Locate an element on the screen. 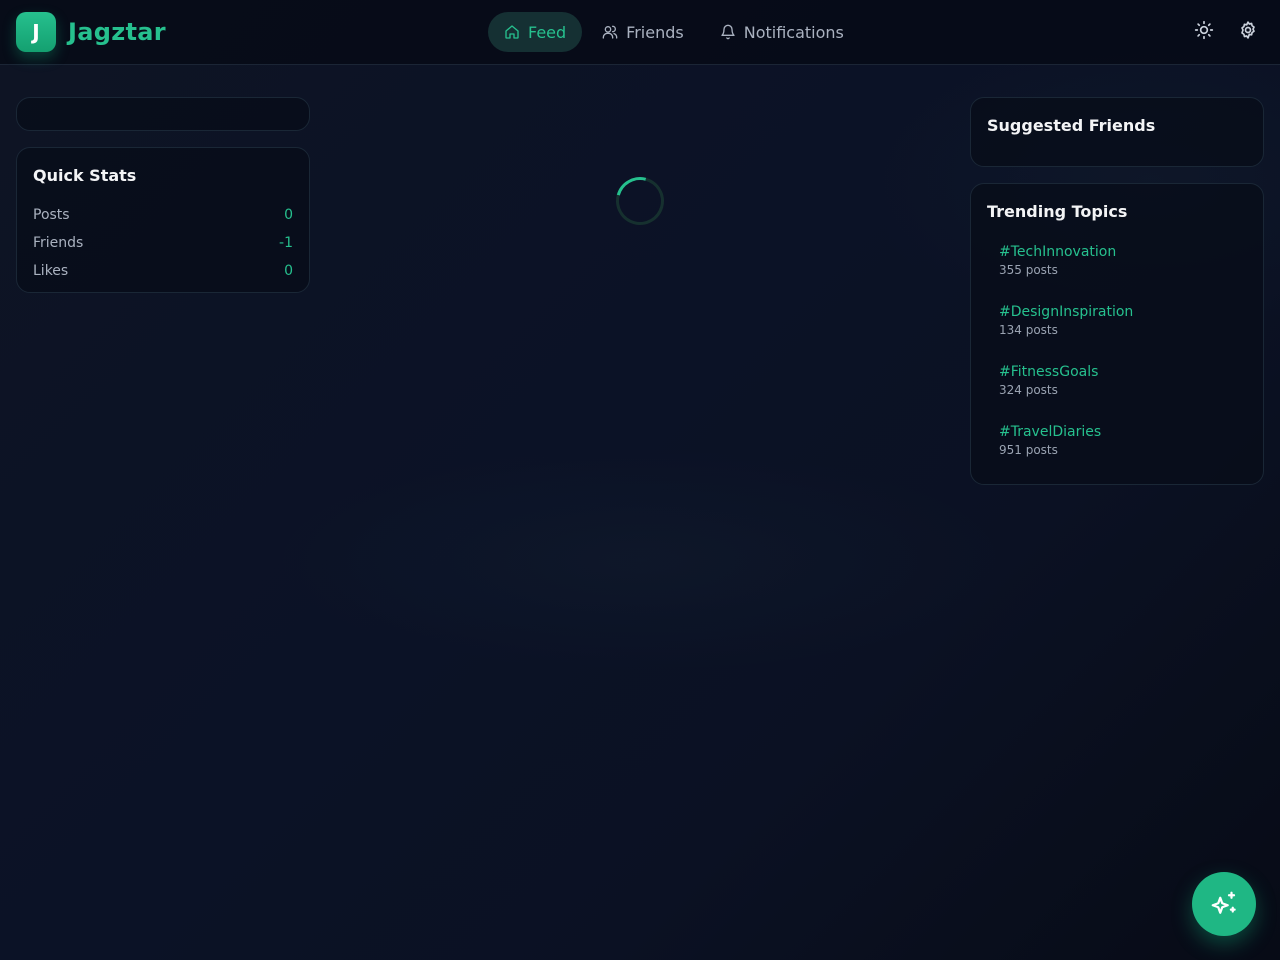 The height and width of the screenshot is (960, 1280). ai-sparkle-fab-button is located at coordinates (1224, 904).